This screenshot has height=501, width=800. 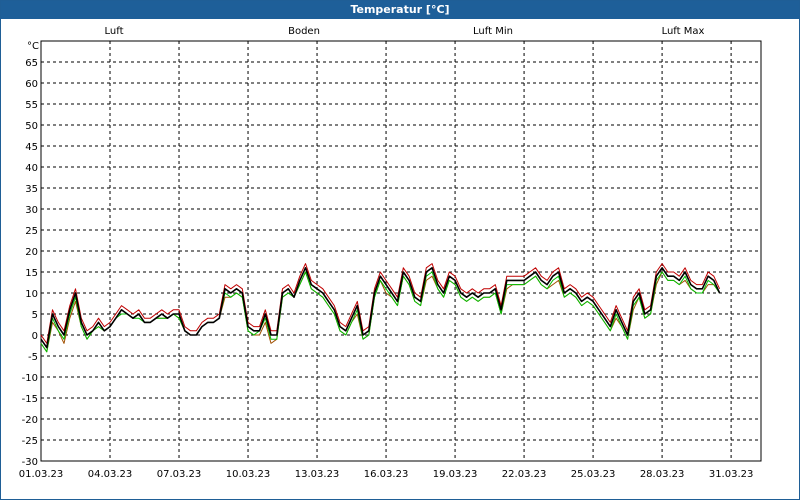 I want to click on x-tick-label: 16.03.23, so click(x=386, y=474).